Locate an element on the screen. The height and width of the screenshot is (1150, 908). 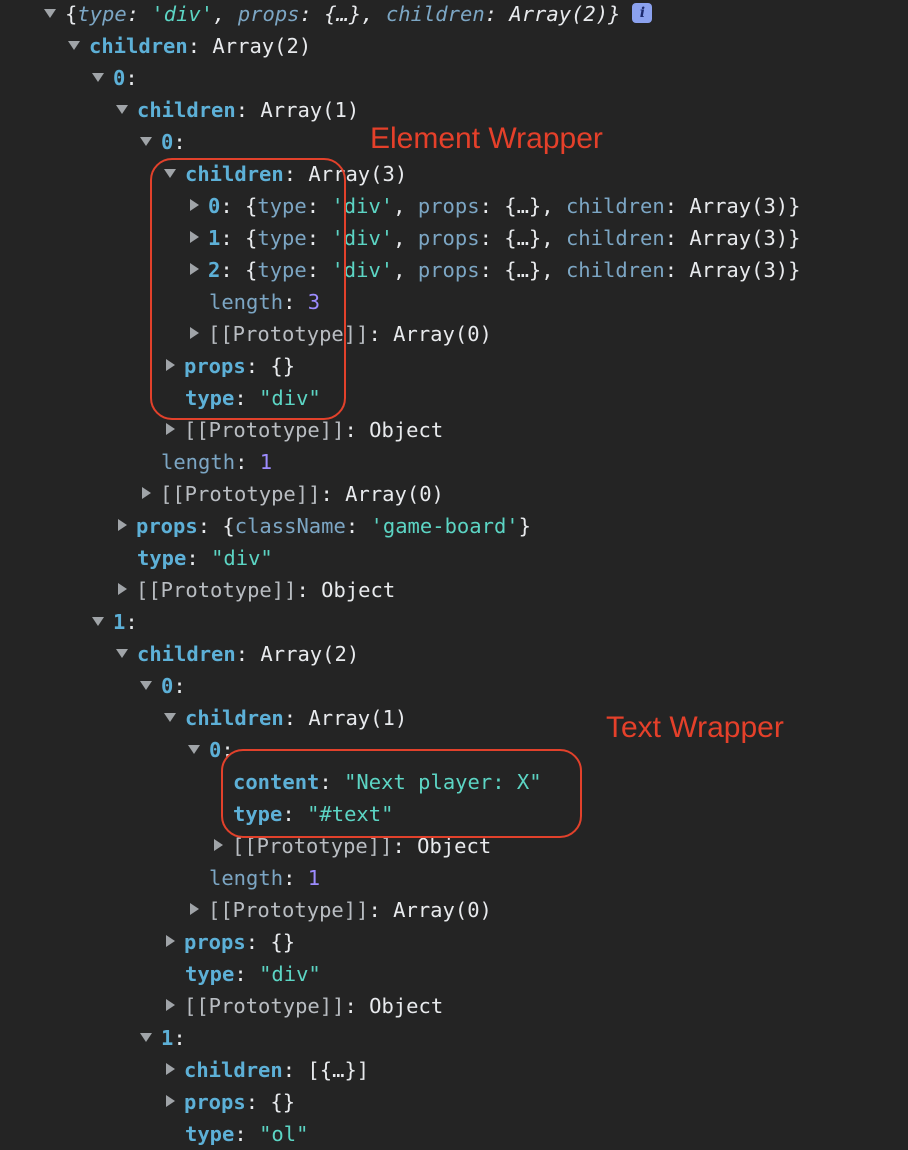
info-icon: i is located at coordinates (642, 13).